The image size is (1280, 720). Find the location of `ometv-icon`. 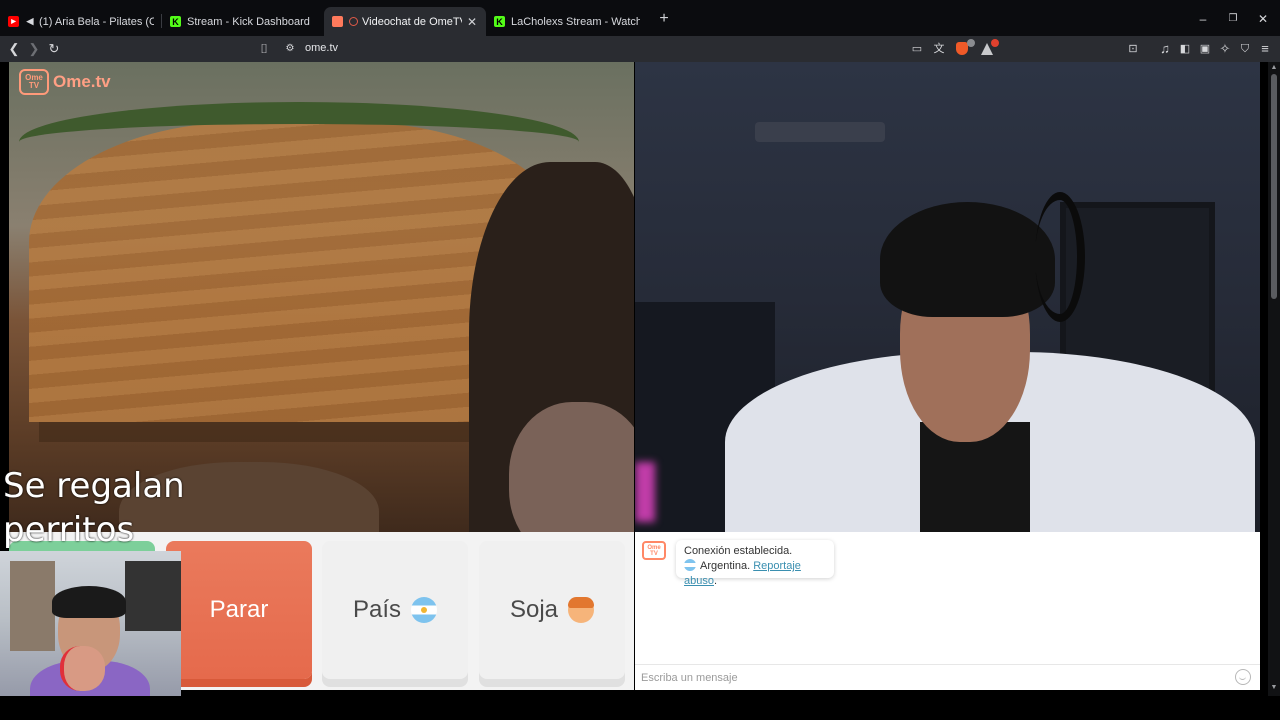

ometv-icon is located at coordinates (337, 21).